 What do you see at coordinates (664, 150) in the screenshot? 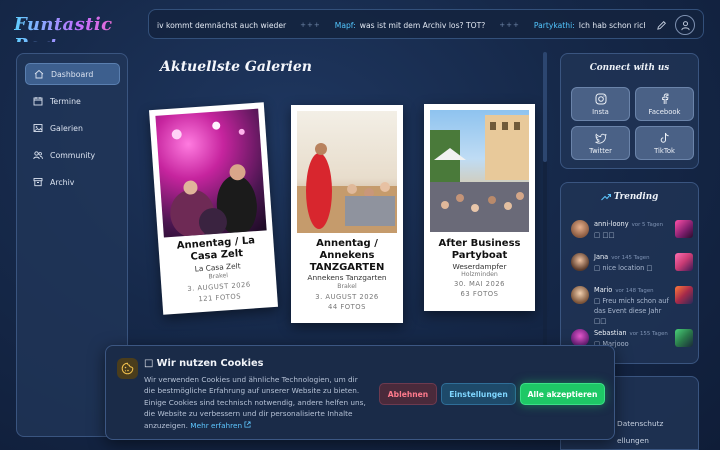
I see `tiktok-label: TikTok` at bounding box center [664, 150].